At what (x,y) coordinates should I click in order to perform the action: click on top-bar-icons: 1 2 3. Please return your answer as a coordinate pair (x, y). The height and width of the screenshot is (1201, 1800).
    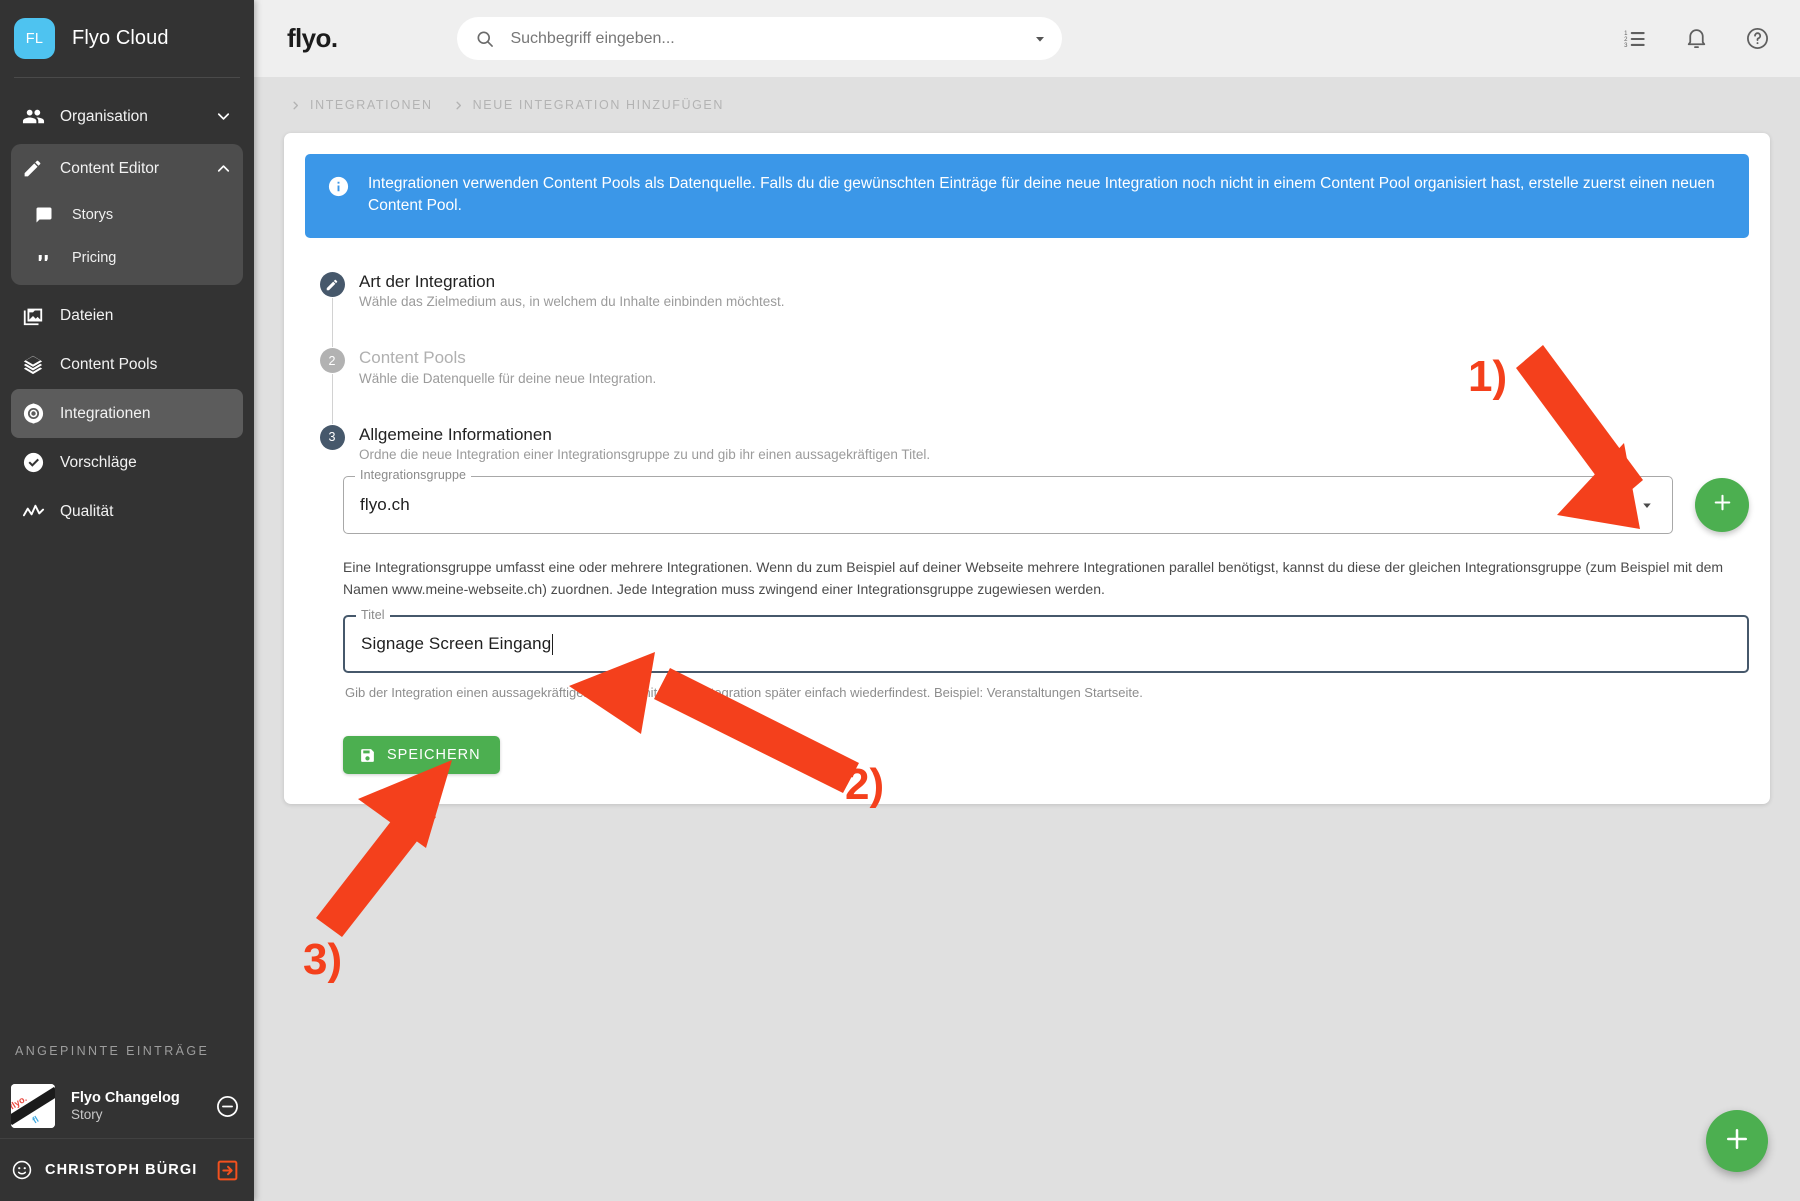
    Looking at the image, I should click on (1696, 39).